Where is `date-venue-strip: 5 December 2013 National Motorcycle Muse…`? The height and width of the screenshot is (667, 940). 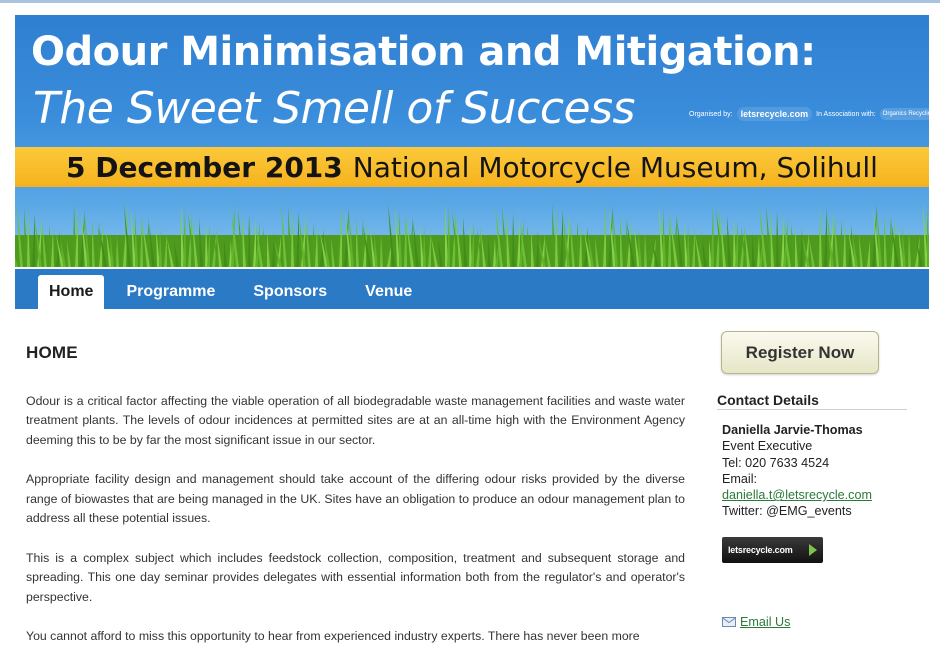
date-venue-strip: 5 December 2013 National Motorcycle Muse… is located at coordinates (472, 167).